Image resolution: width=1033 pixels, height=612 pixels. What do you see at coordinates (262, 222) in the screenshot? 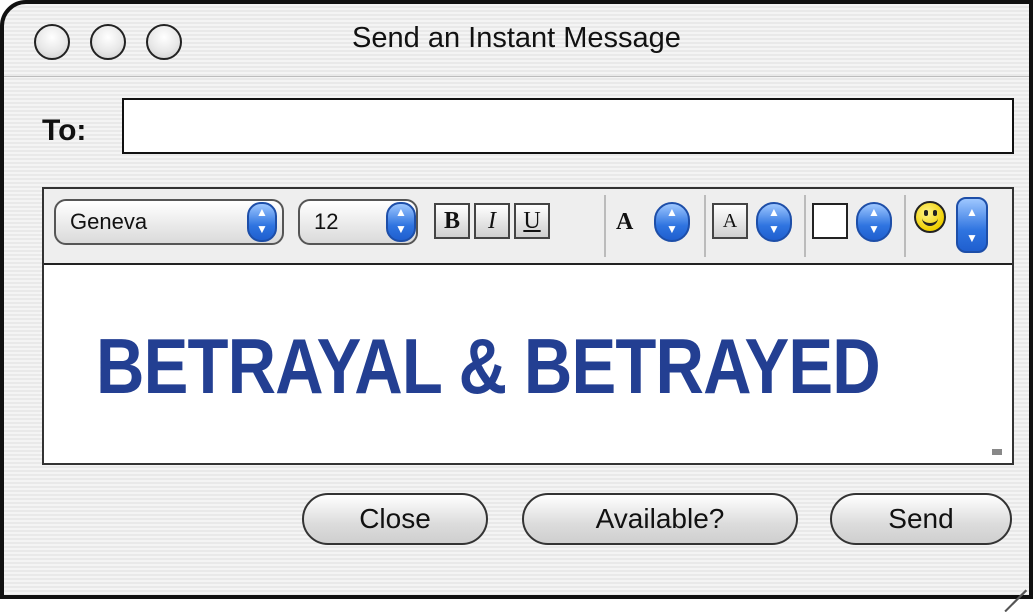
I see `font-stepper-icon: ▲ ▼` at bounding box center [262, 222].